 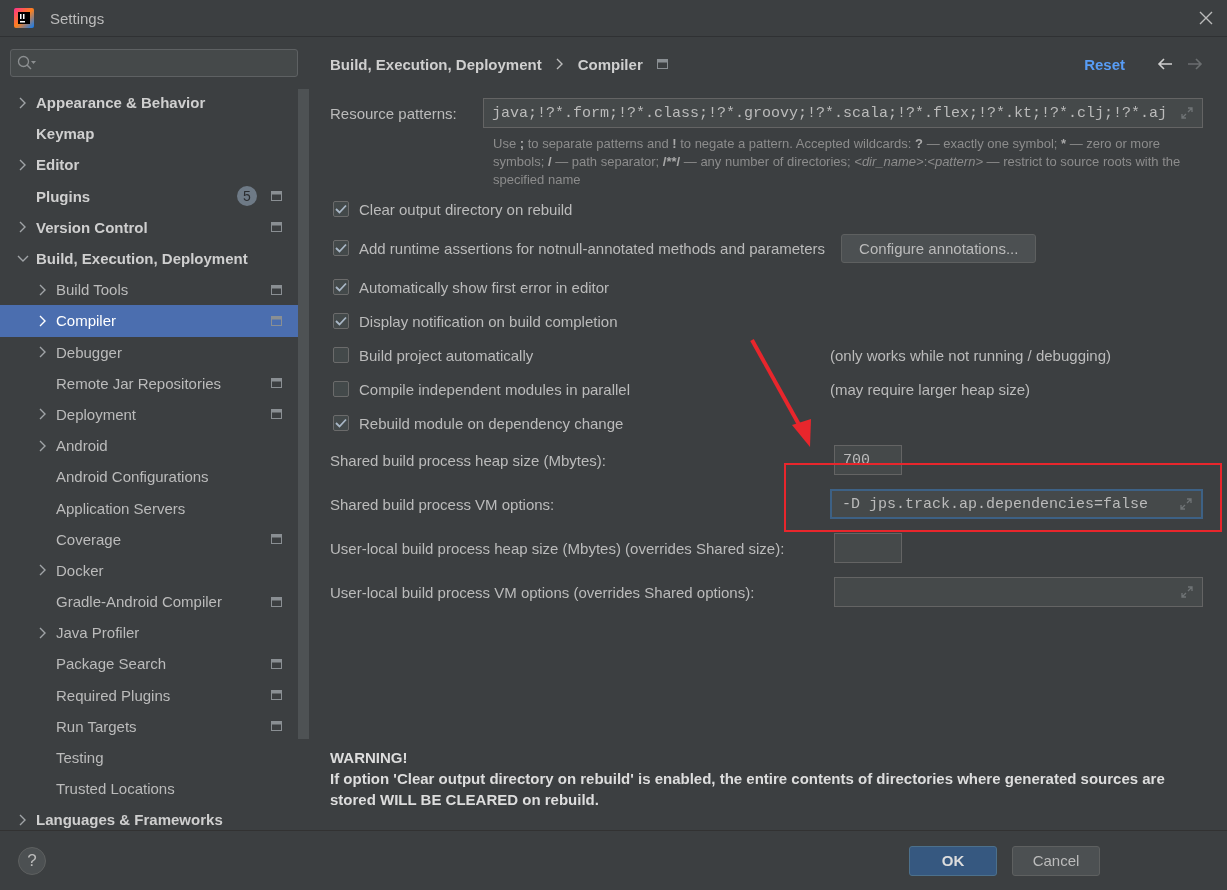 What do you see at coordinates (32, 860) in the screenshot?
I see `help-button: ?` at bounding box center [32, 860].